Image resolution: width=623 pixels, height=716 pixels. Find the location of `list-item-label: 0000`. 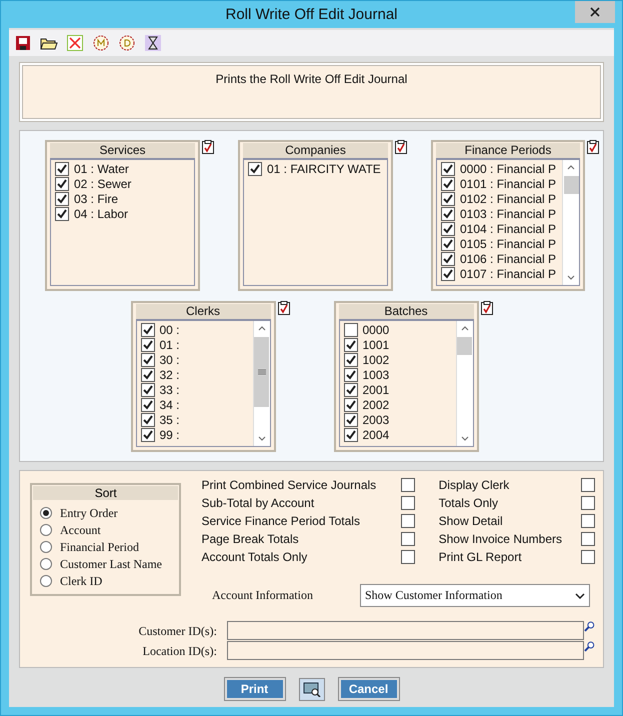

list-item-label: 0000 is located at coordinates (376, 329).